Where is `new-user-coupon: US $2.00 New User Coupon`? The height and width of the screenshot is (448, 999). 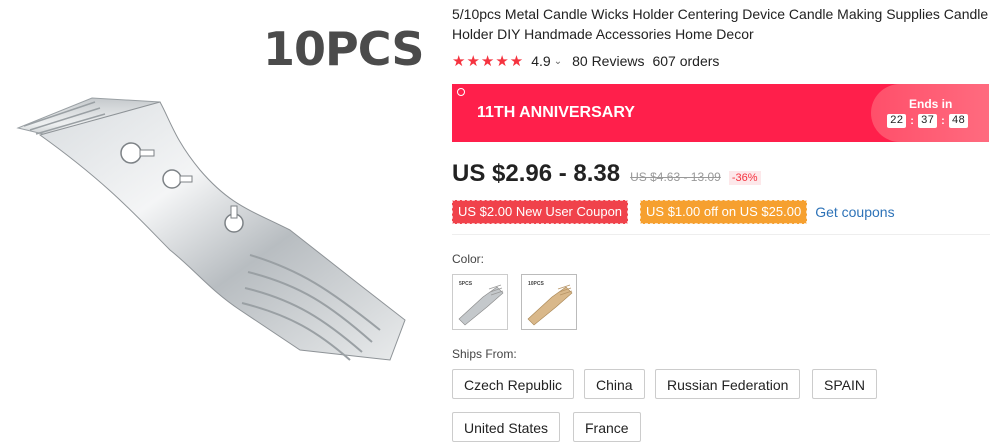
new-user-coupon: US $2.00 New User Coupon is located at coordinates (540, 212).